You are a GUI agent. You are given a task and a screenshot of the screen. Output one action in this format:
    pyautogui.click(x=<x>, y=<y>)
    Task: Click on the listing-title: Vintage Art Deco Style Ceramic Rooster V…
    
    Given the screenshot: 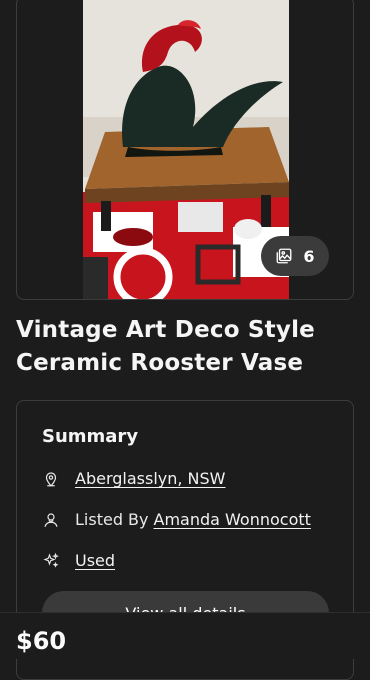 What is the action you would take?
    pyautogui.click(x=165, y=346)
    